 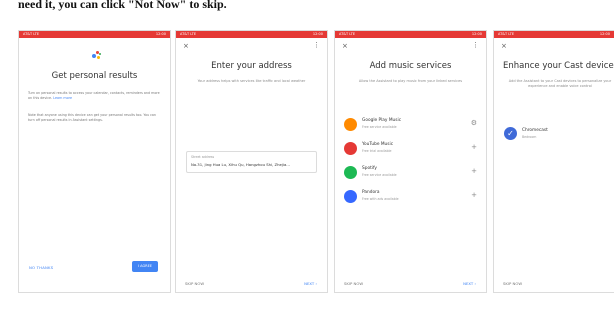 What do you see at coordinates (350, 172) in the screenshot?
I see `spotify-icon` at bounding box center [350, 172].